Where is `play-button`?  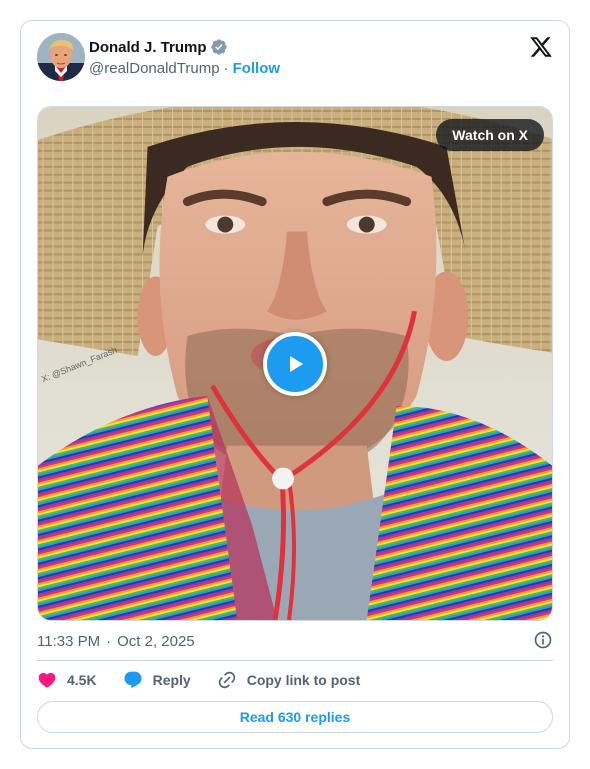
play-button is located at coordinates (295, 364).